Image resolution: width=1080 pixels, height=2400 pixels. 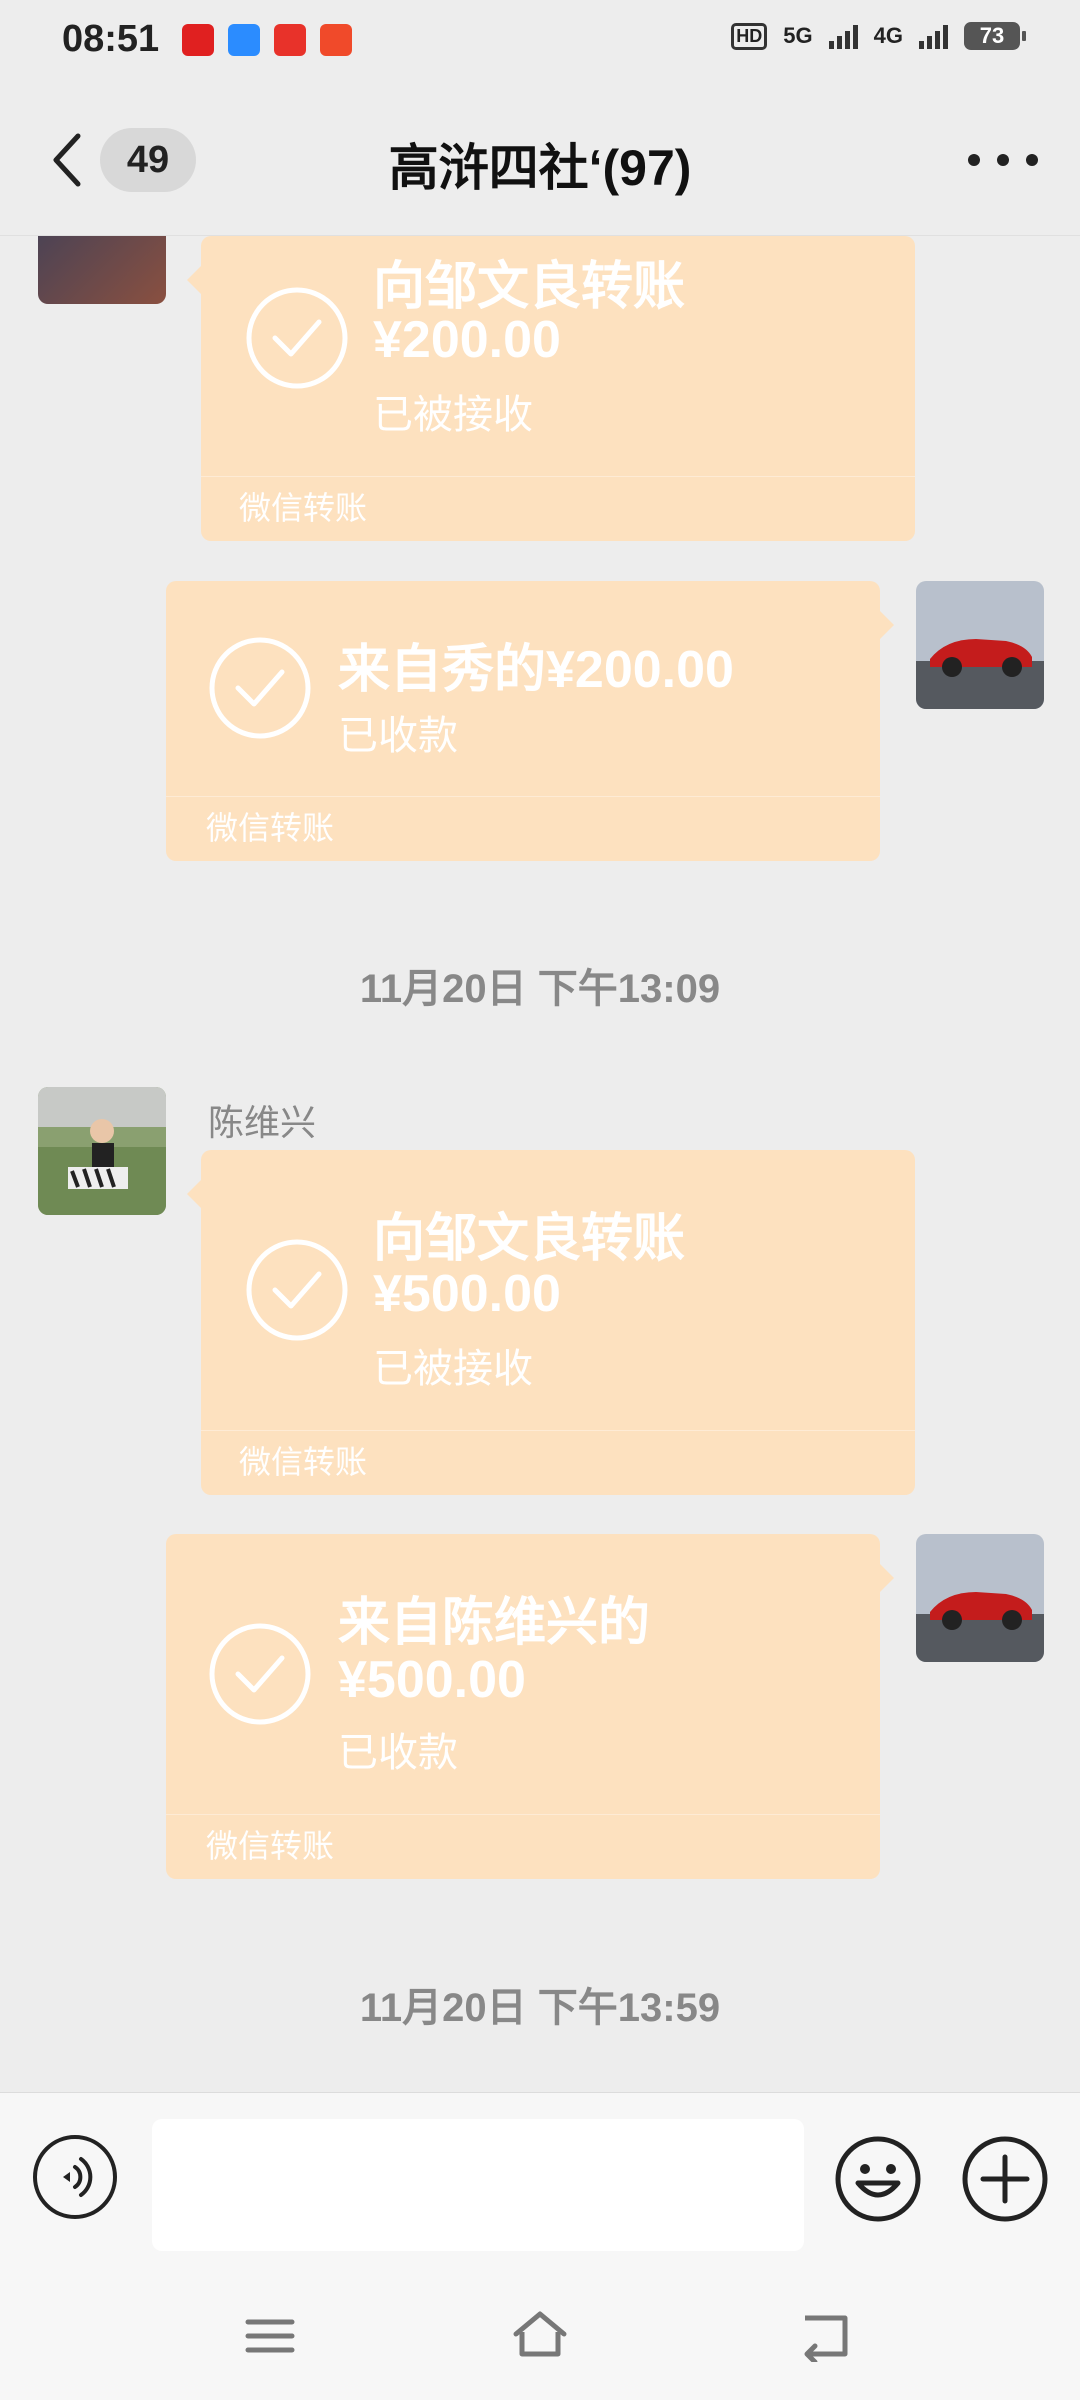 What do you see at coordinates (551, 388) in the screenshot?
I see `transfer-bubble: 向邹文良转账 ¥200.00 已被接收 微信转账` at bounding box center [551, 388].